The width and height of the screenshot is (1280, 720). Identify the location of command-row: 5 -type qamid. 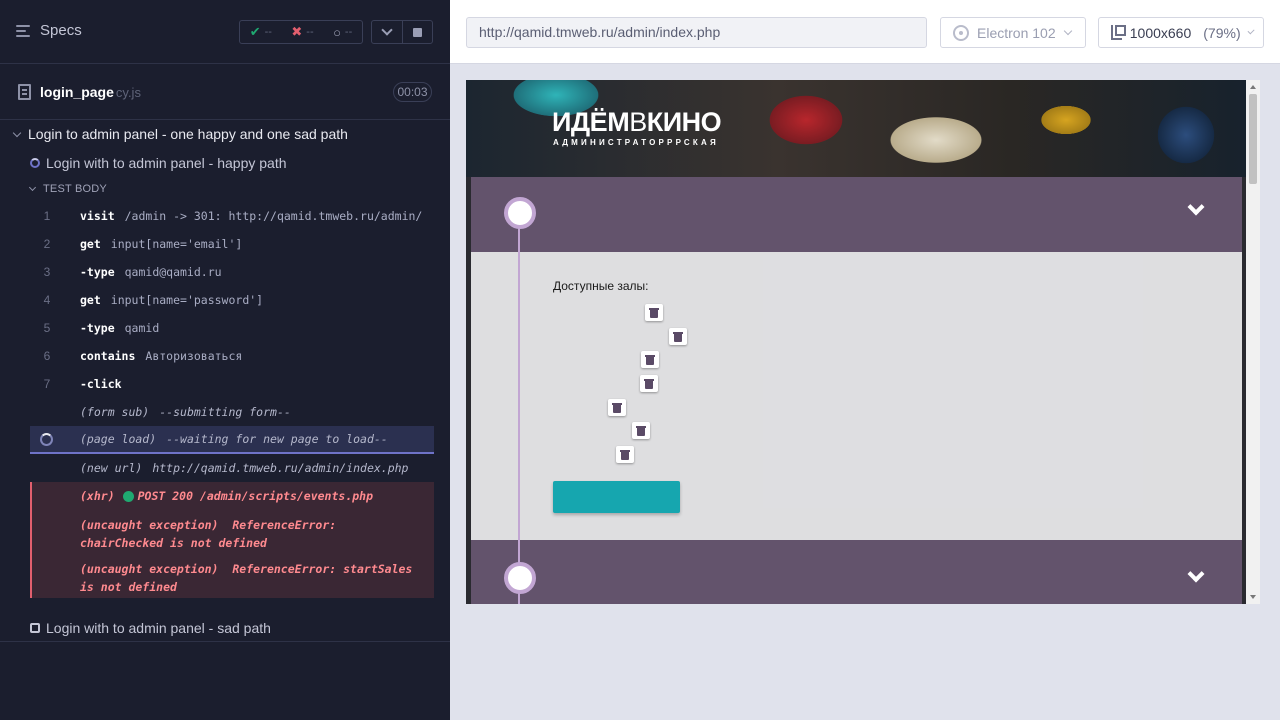
(232, 328).